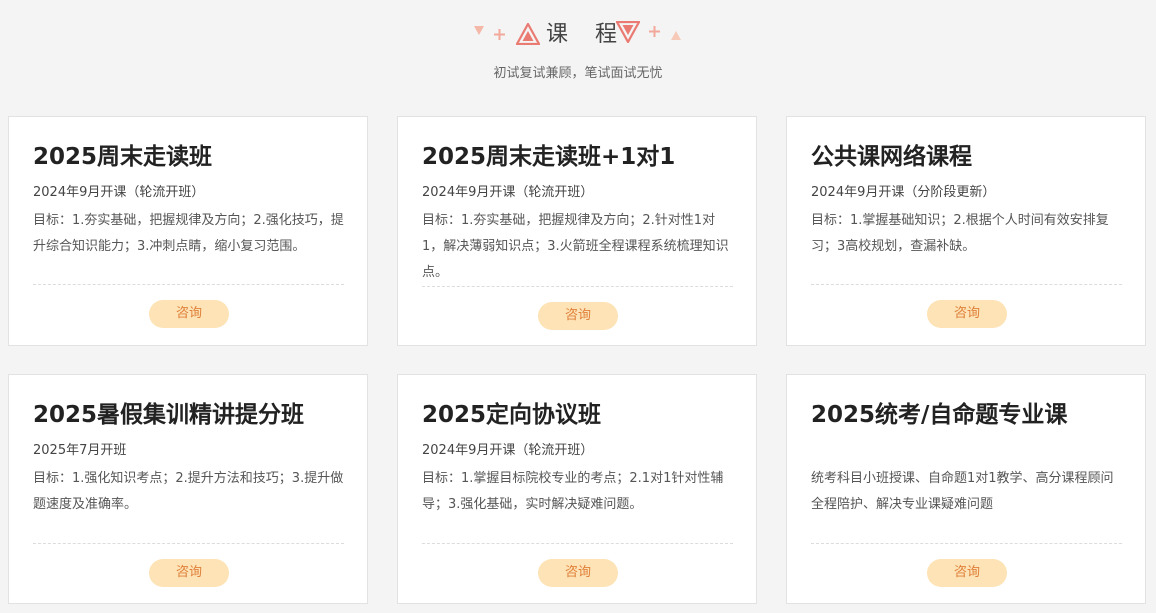  Describe the element at coordinates (528, 34) in the screenshot. I see `triangle-up-icon` at that location.